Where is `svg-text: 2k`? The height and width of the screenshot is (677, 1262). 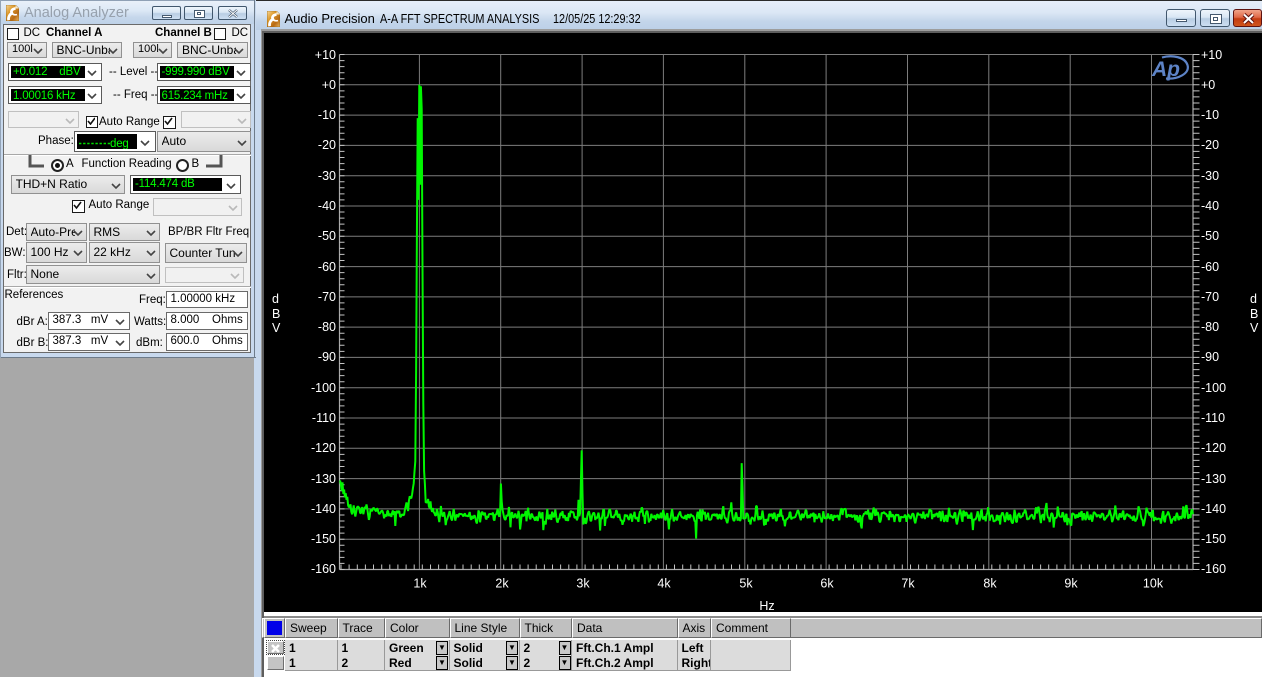 svg-text: 2k is located at coordinates (502, 584).